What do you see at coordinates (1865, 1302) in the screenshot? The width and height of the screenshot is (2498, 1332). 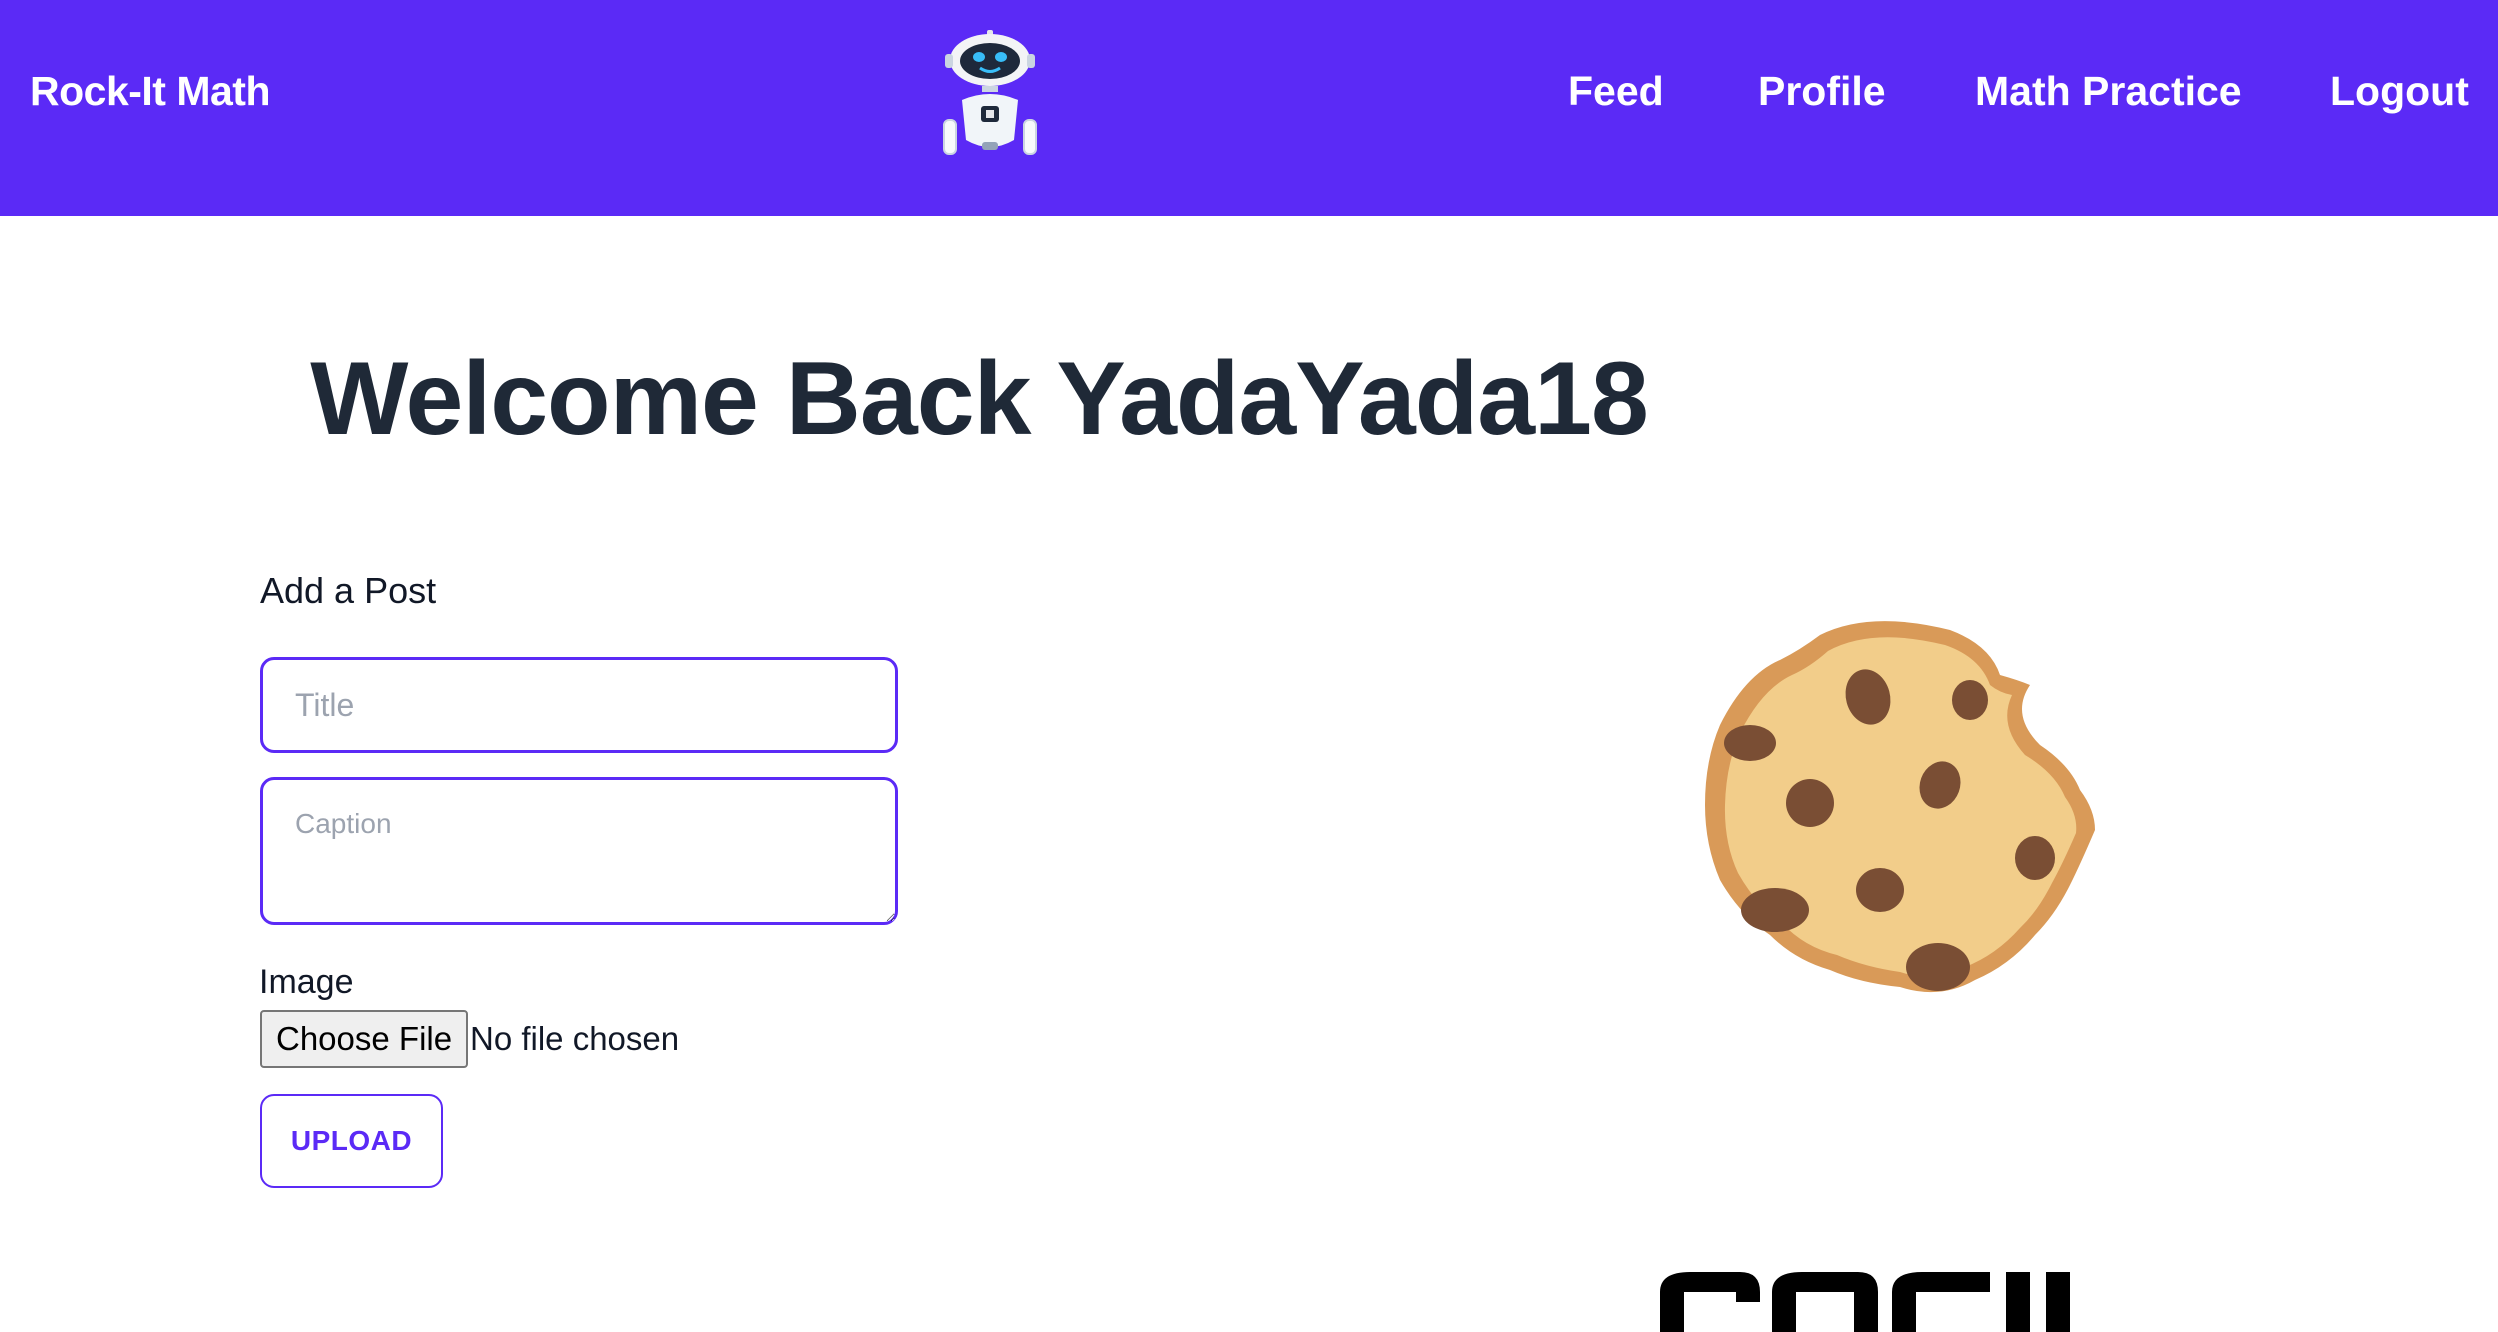 I see `rocket-logo` at bounding box center [1865, 1302].